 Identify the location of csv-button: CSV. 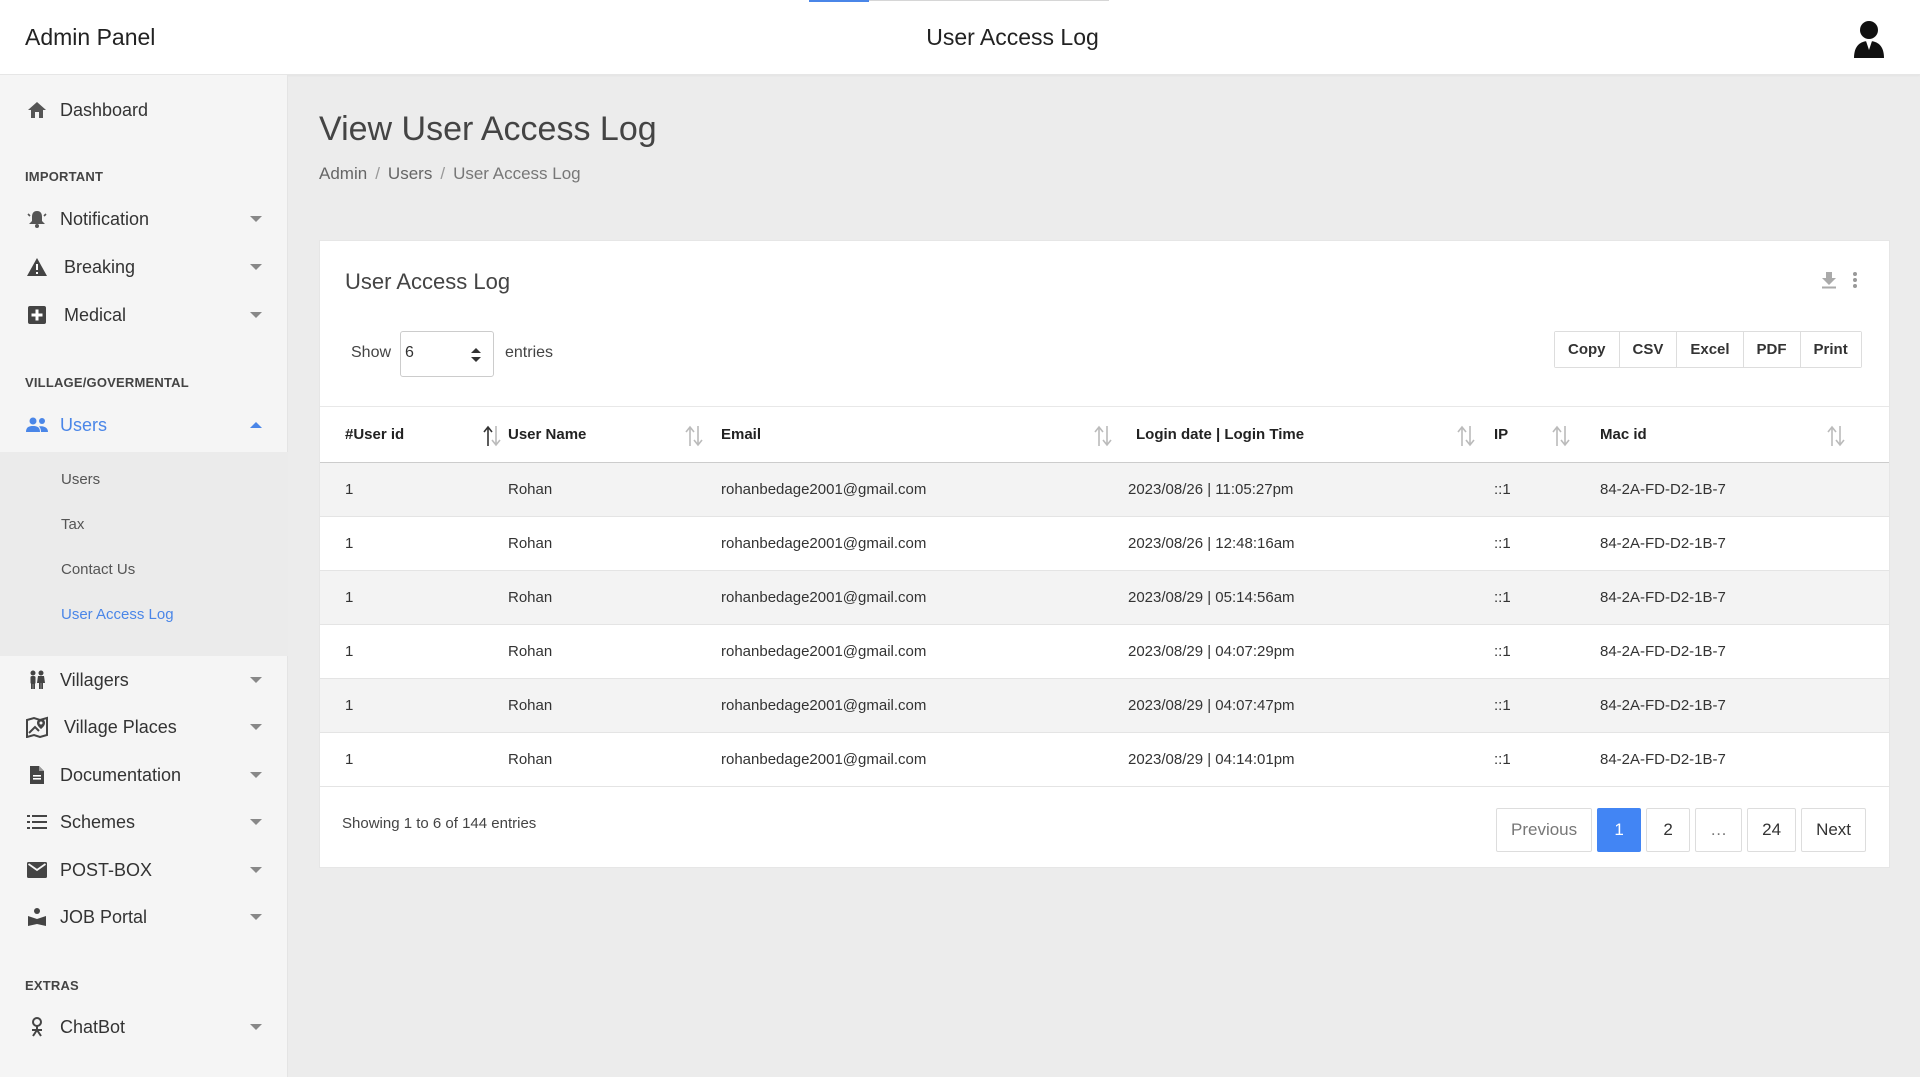
(1648, 349).